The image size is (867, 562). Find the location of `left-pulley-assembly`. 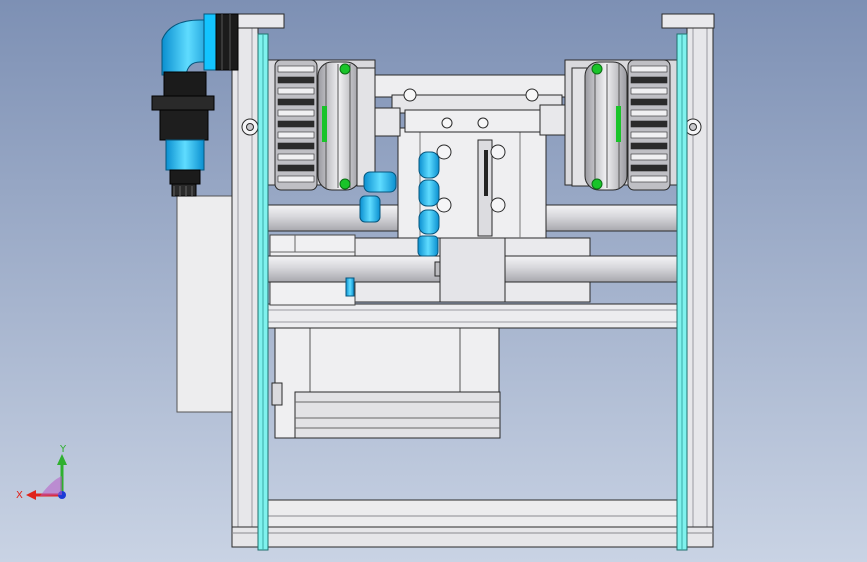

left-pulley-assembly is located at coordinates (320, 125).